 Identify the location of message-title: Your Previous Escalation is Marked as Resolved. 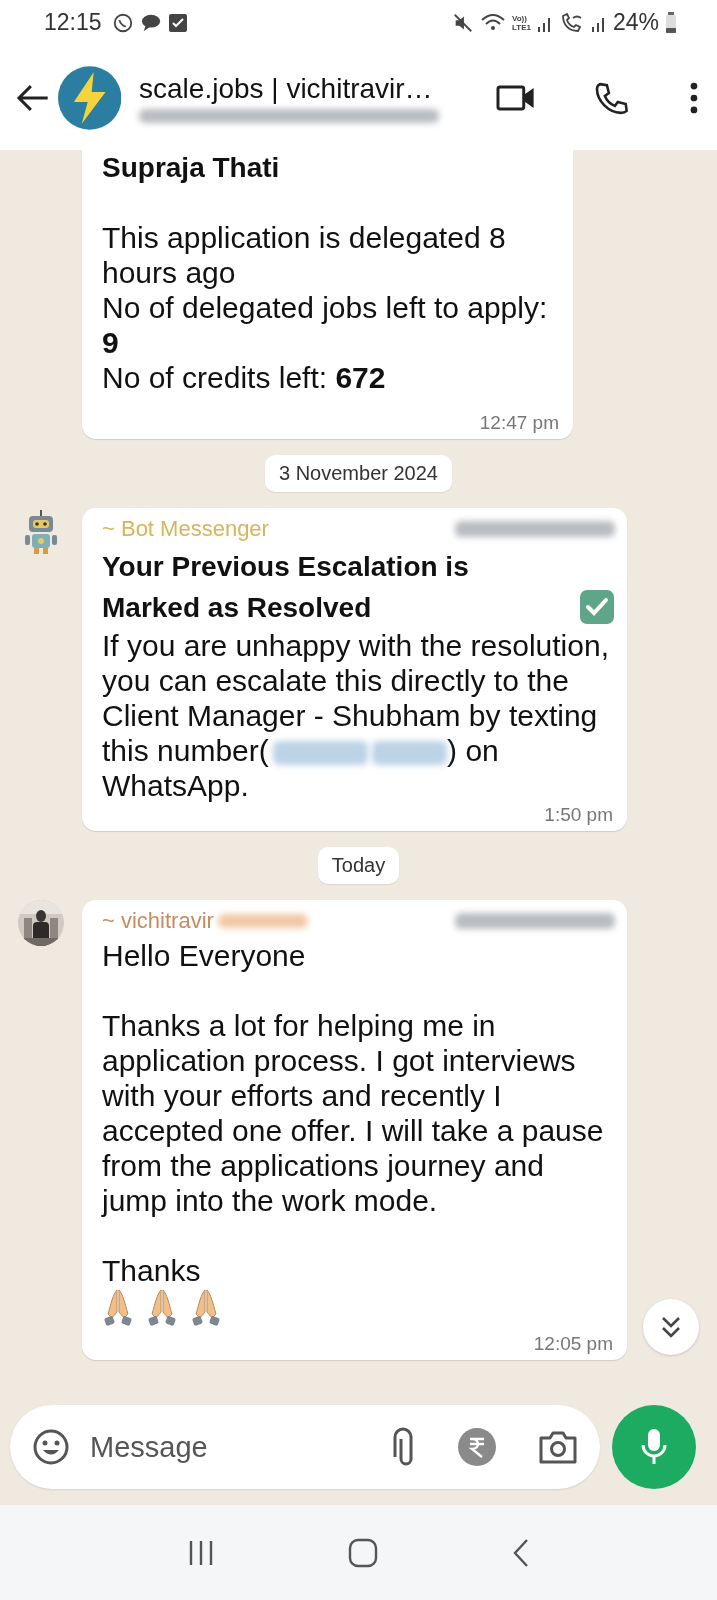
(286, 587).